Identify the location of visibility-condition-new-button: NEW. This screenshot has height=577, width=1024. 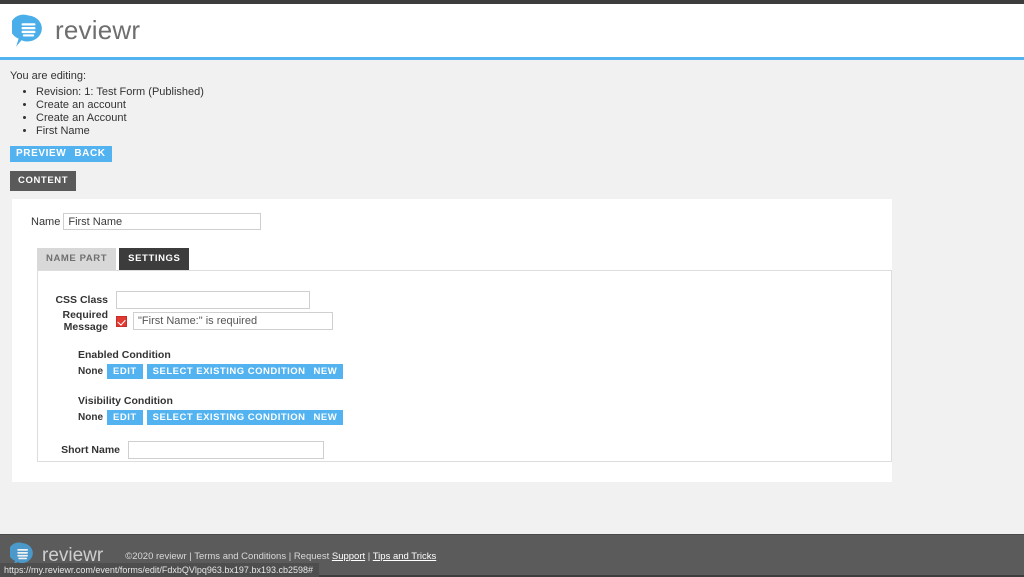
(326, 417).